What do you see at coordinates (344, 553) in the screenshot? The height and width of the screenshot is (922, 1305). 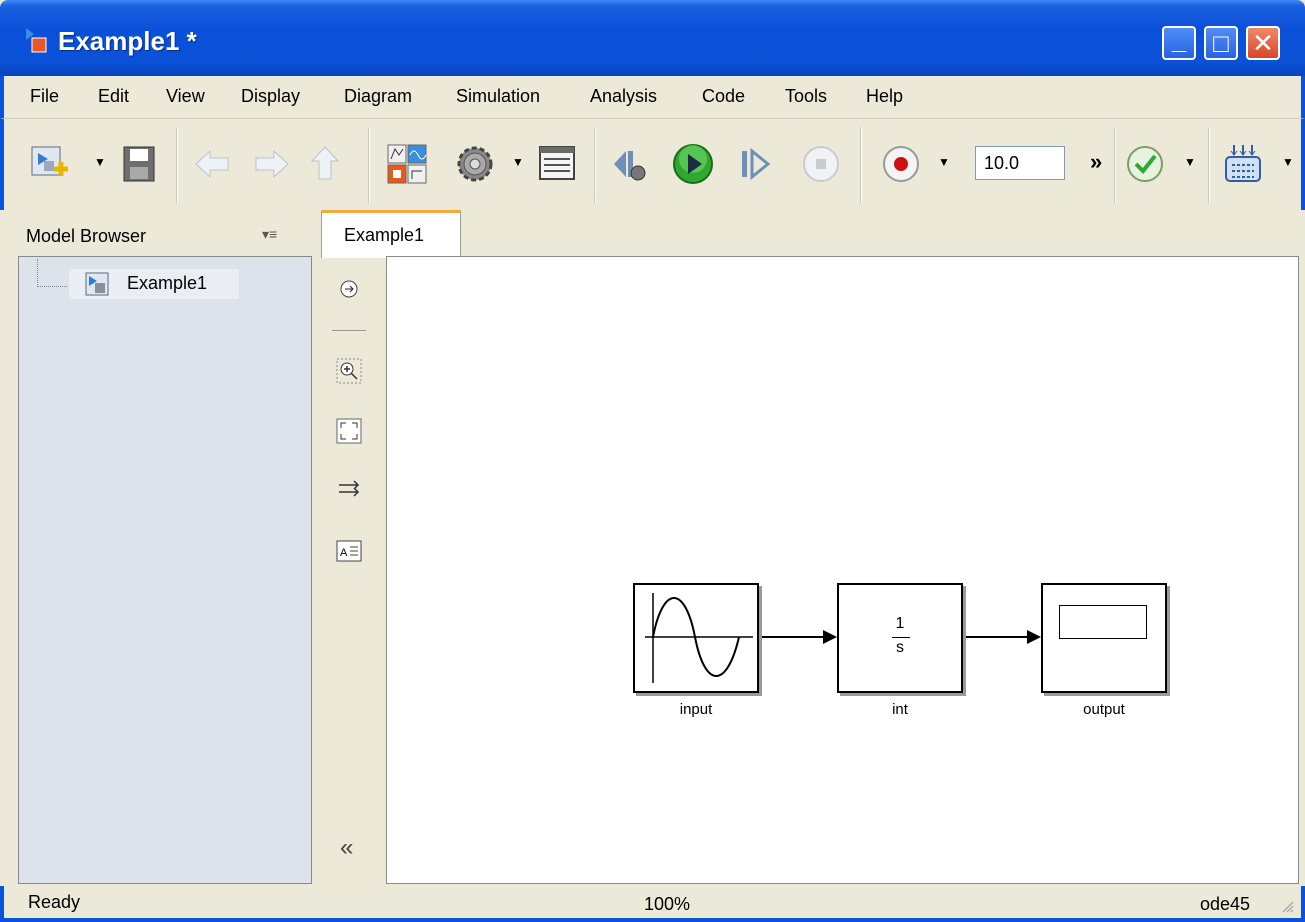 I see `svg-text: A` at bounding box center [344, 553].